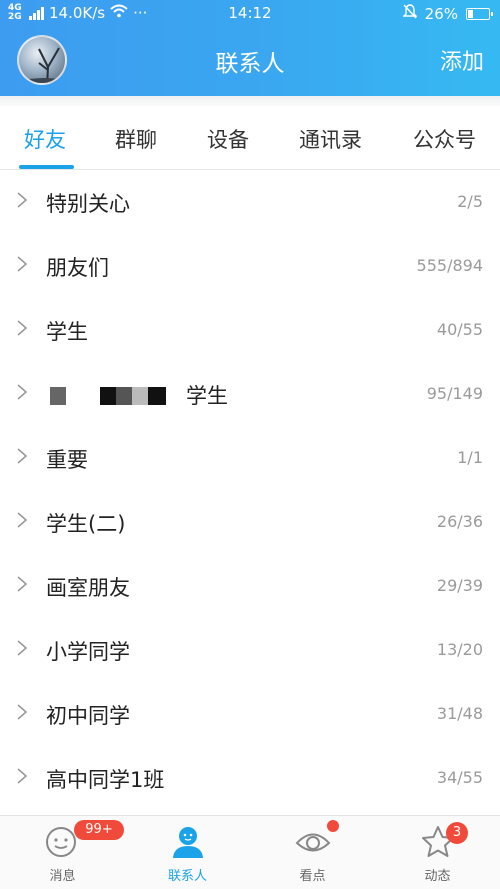  Describe the element at coordinates (187, 876) in the screenshot. I see `nav-label: 联系人` at that location.